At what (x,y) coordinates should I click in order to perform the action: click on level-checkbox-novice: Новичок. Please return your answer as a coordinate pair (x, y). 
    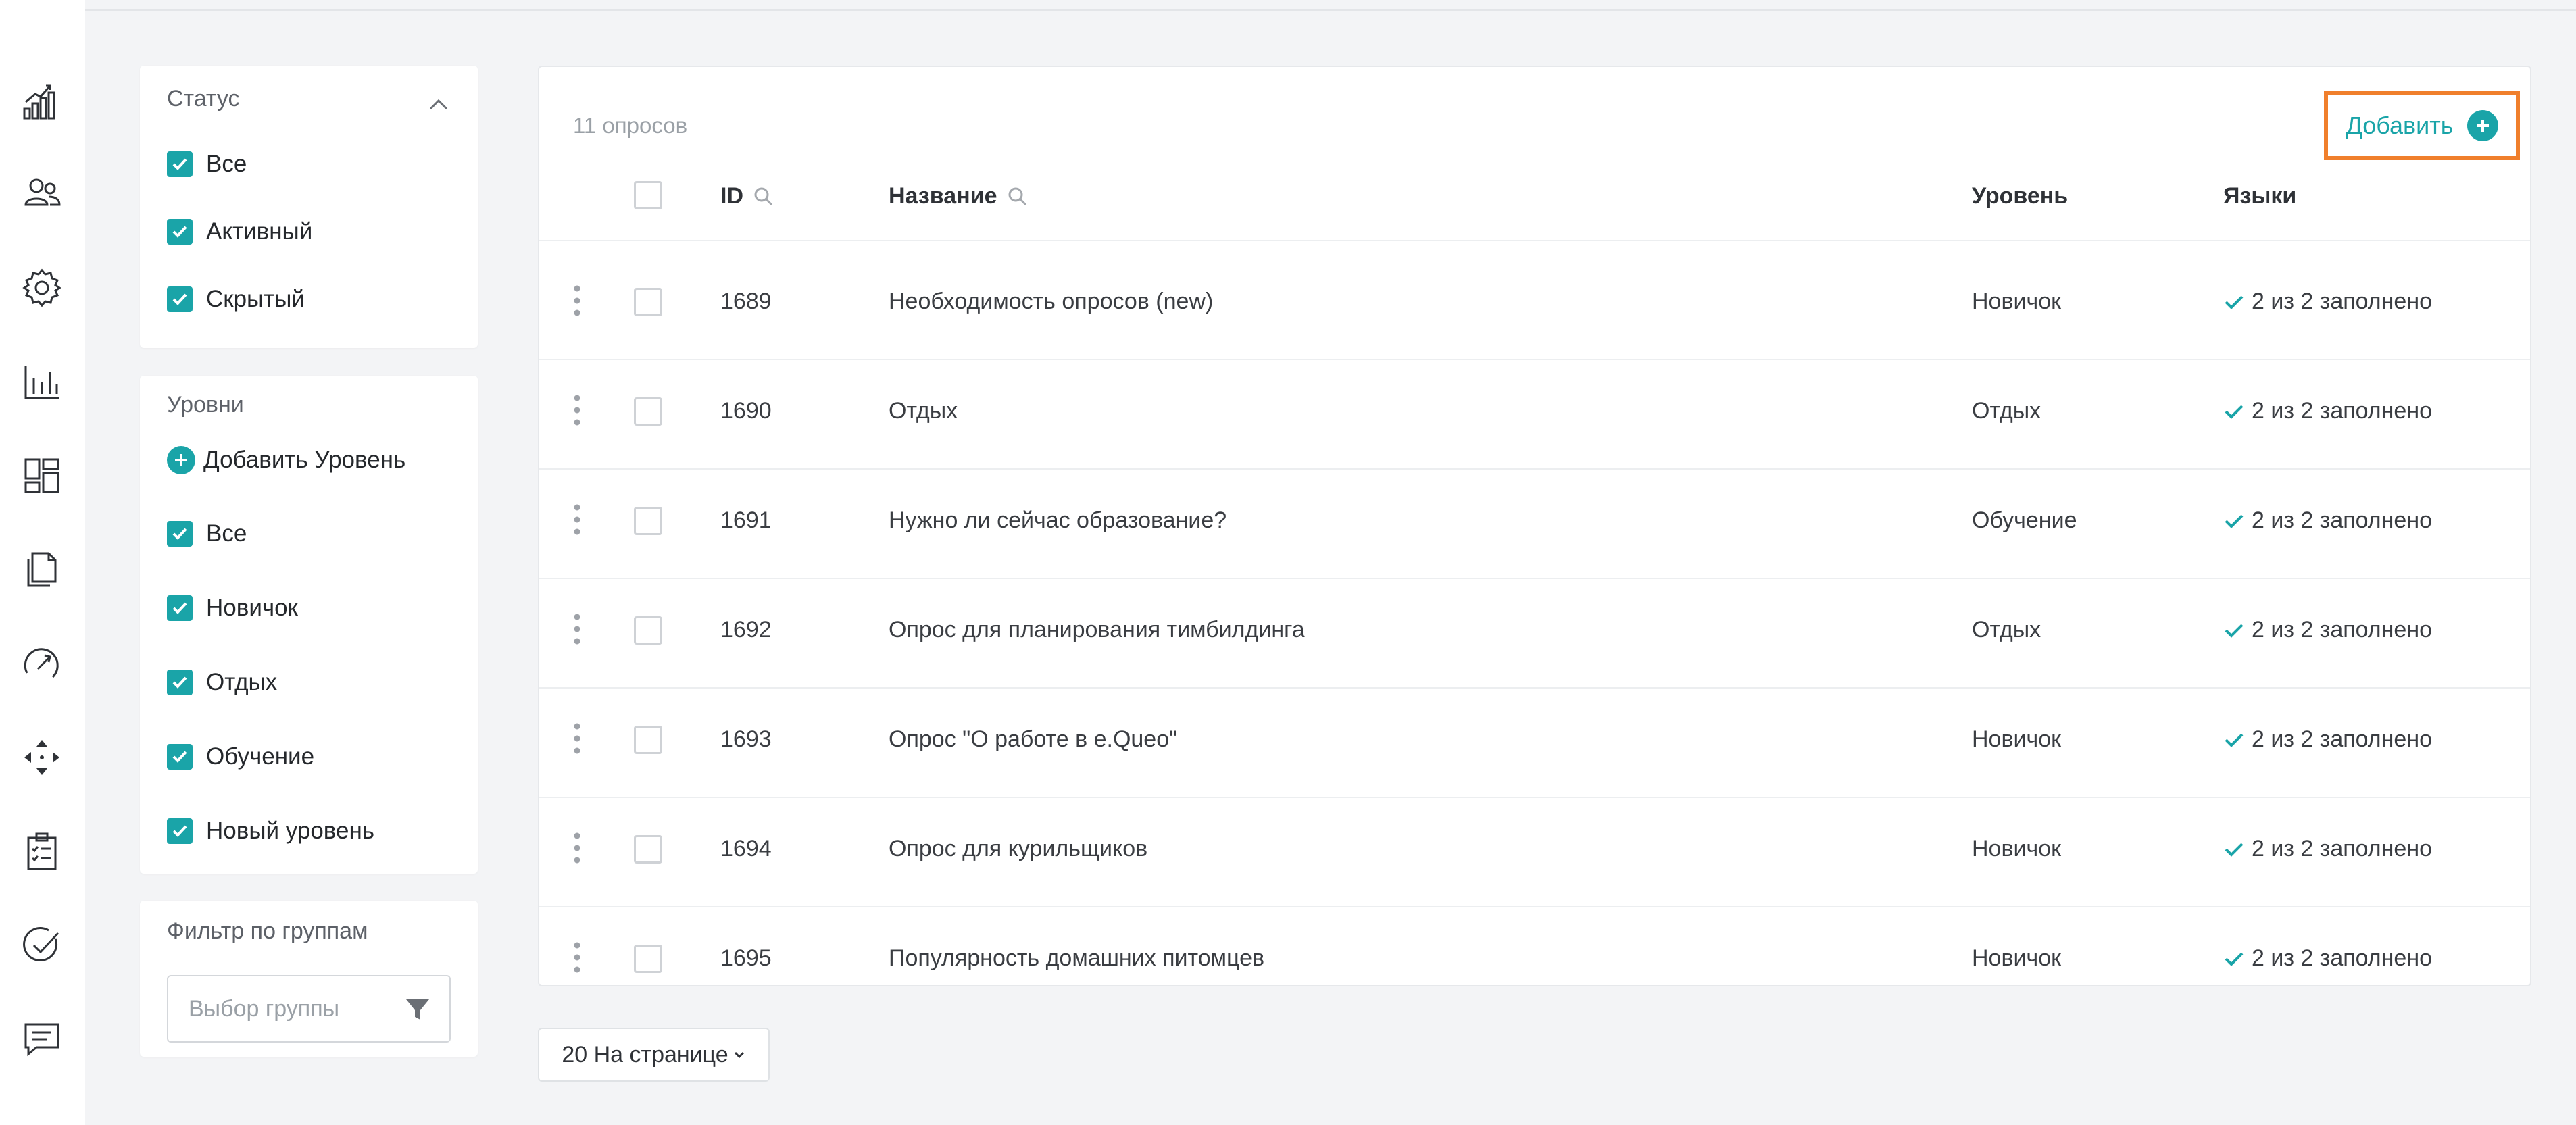
    Looking at the image, I should click on (232, 608).